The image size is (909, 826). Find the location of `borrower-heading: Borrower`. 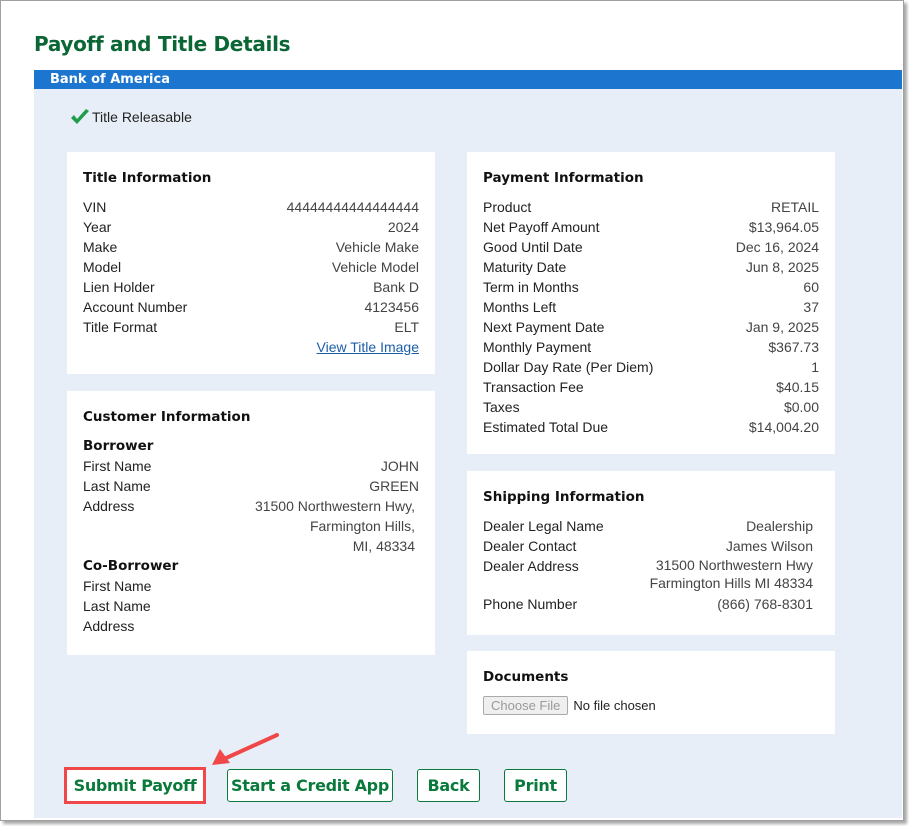

borrower-heading: Borrower is located at coordinates (118, 446).